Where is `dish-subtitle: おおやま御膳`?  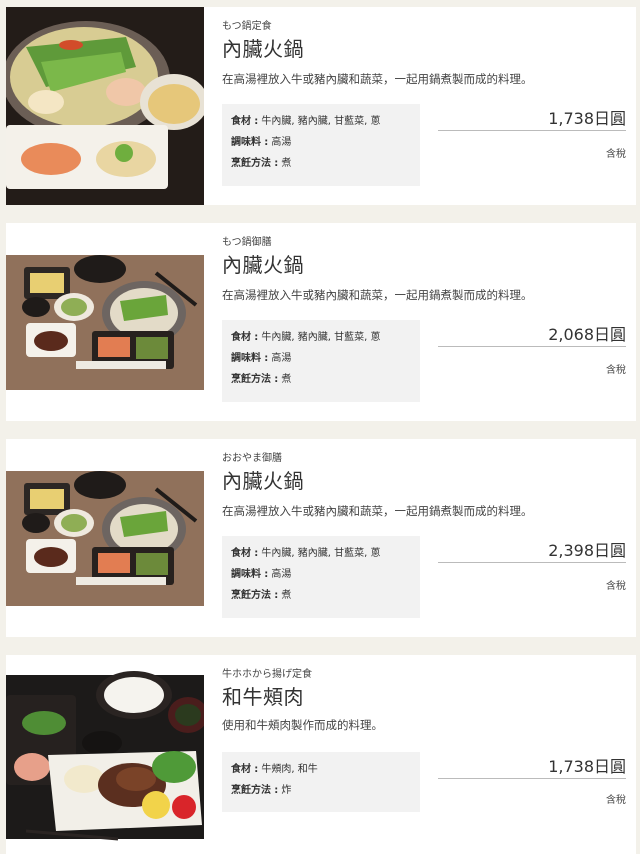
dish-subtitle: おおやま御膳 is located at coordinates (252, 458).